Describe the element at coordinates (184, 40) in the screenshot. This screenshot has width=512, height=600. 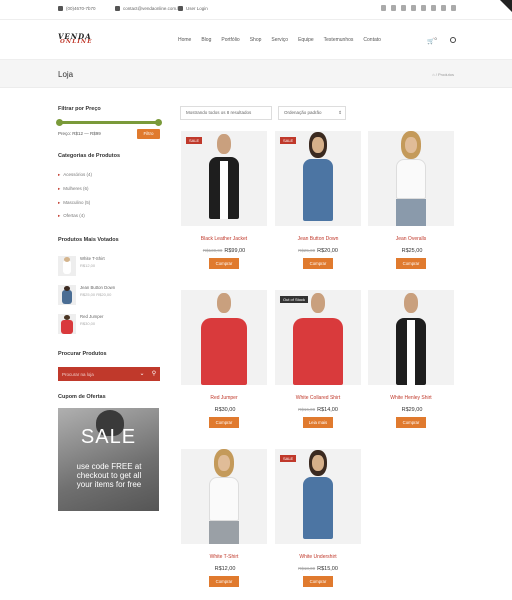
I see `nav-home: Home` at that location.